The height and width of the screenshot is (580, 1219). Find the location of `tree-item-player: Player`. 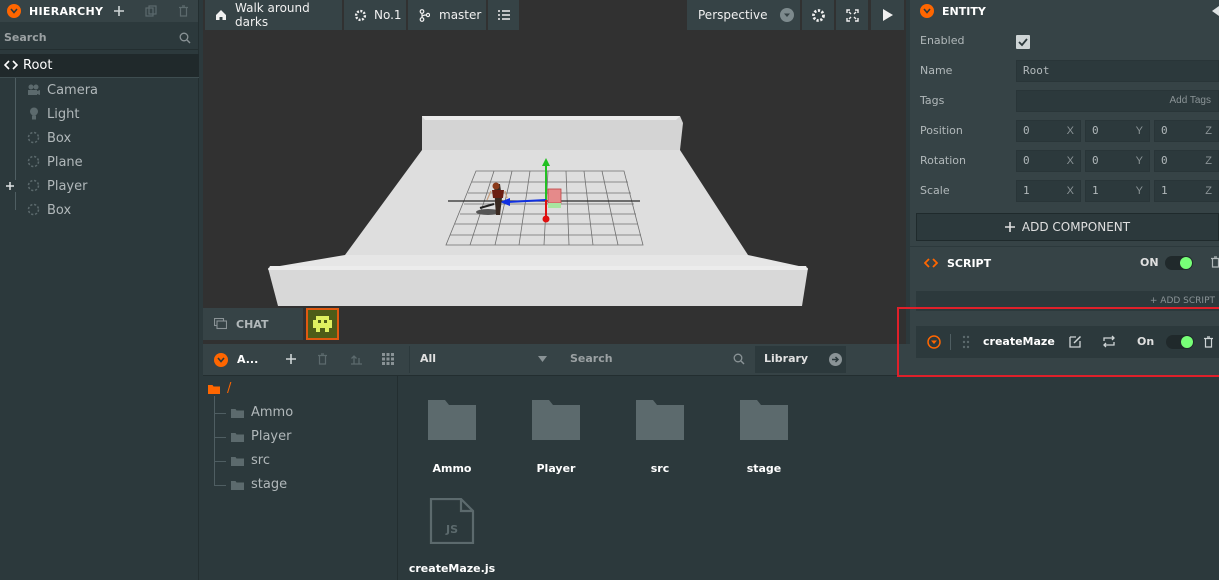

tree-item-player: Player is located at coordinates (99, 186).